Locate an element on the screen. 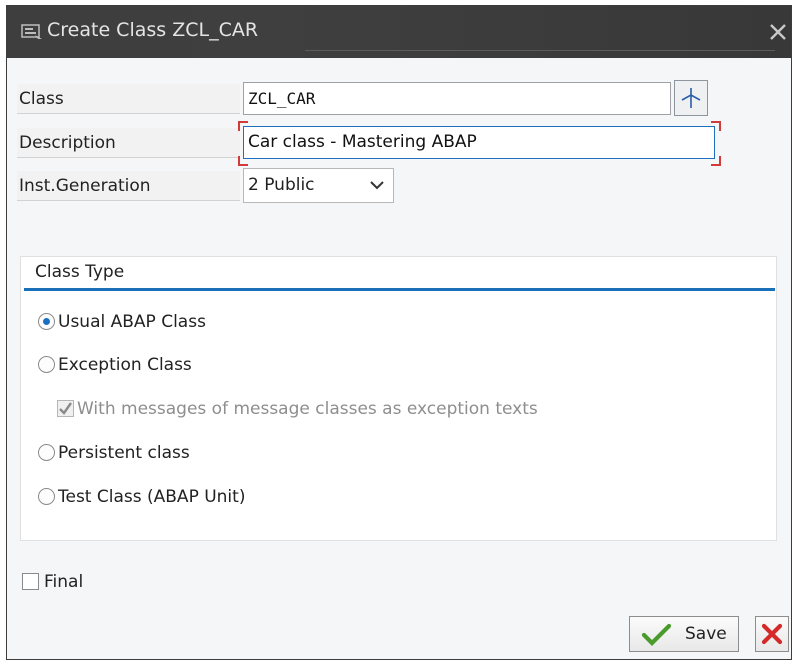 The height and width of the screenshot is (663, 796). radio-label: Usual ABAP Class is located at coordinates (132, 322).